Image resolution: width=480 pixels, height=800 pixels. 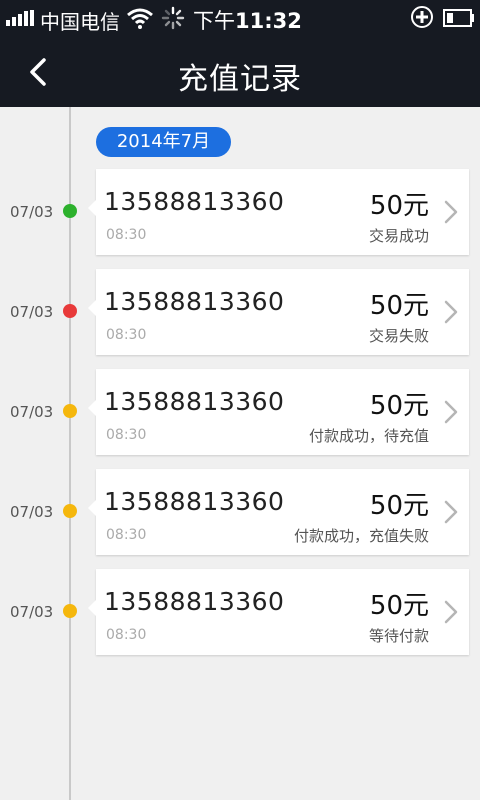 What do you see at coordinates (80, 22) in the screenshot?
I see `carrier-name: 中国电信` at bounding box center [80, 22].